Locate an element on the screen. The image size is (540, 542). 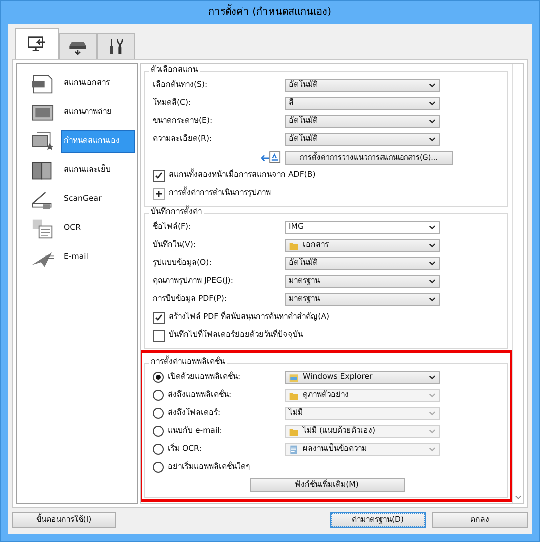
monitor-icon is located at coordinates (37, 44).